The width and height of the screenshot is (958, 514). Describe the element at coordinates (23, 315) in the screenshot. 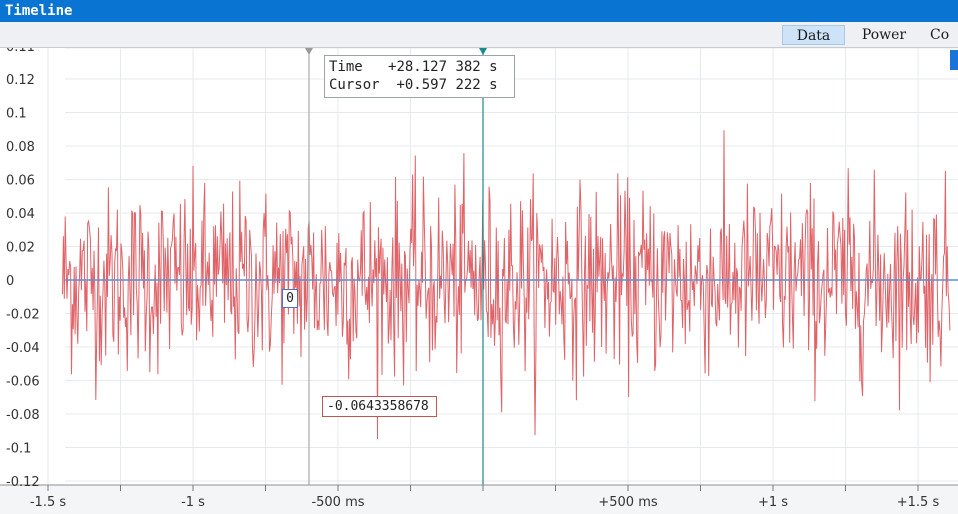

I see `y-tick-label: -0.02` at that location.